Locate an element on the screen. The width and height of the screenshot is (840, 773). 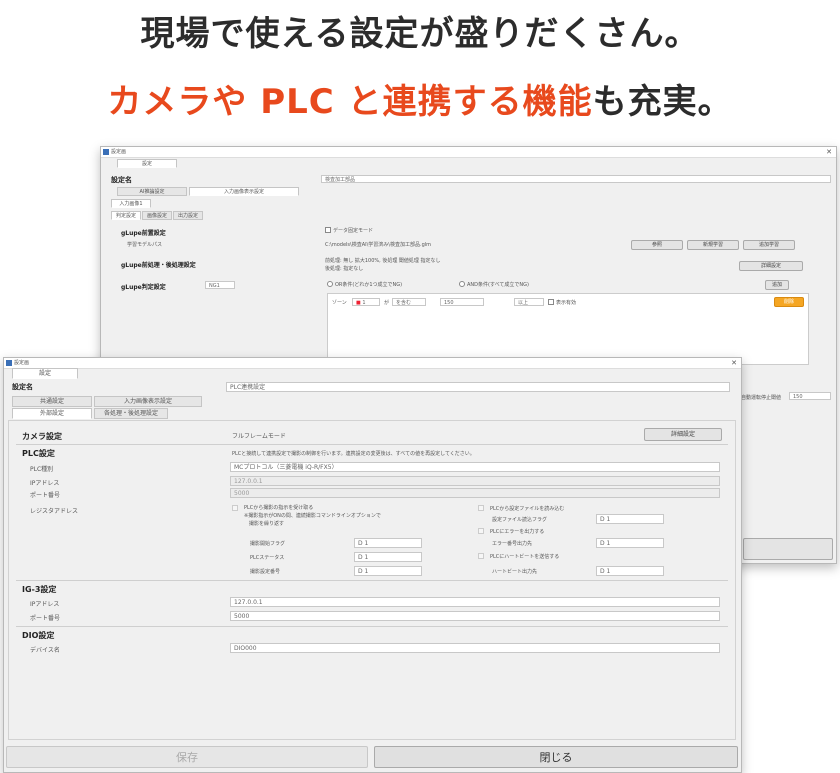
plc-section-label: PLC設定 is located at coordinates (38, 453).